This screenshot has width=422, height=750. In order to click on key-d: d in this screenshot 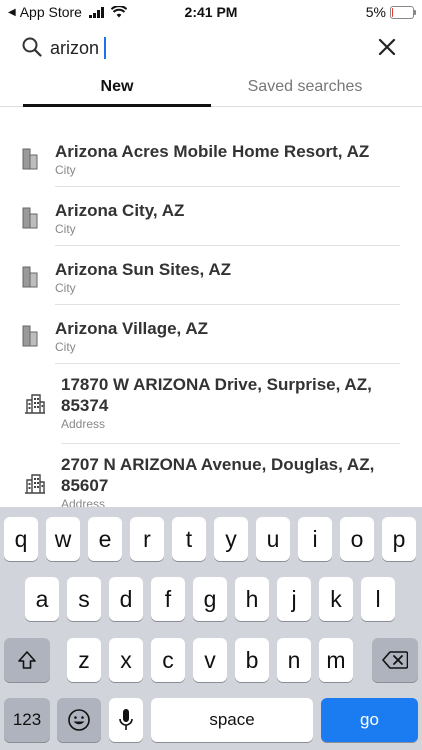, I will do `click(126, 599)`.